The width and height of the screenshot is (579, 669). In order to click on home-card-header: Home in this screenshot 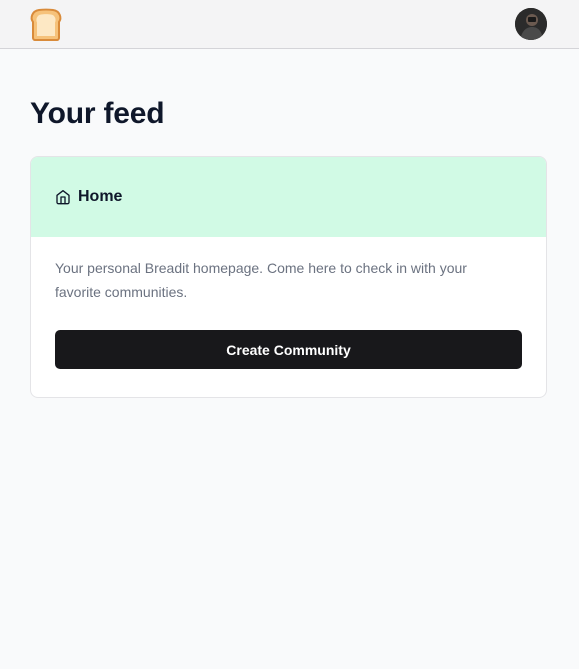, I will do `click(288, 197)`.